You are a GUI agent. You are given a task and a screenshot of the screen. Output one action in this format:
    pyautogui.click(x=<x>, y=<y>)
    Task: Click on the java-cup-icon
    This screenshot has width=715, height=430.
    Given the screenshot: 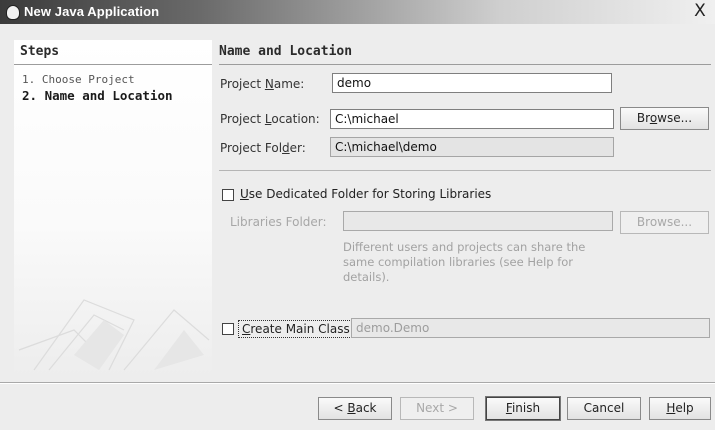 What is the action you would take?
    pyautogui.click(x=13, y=12)
    